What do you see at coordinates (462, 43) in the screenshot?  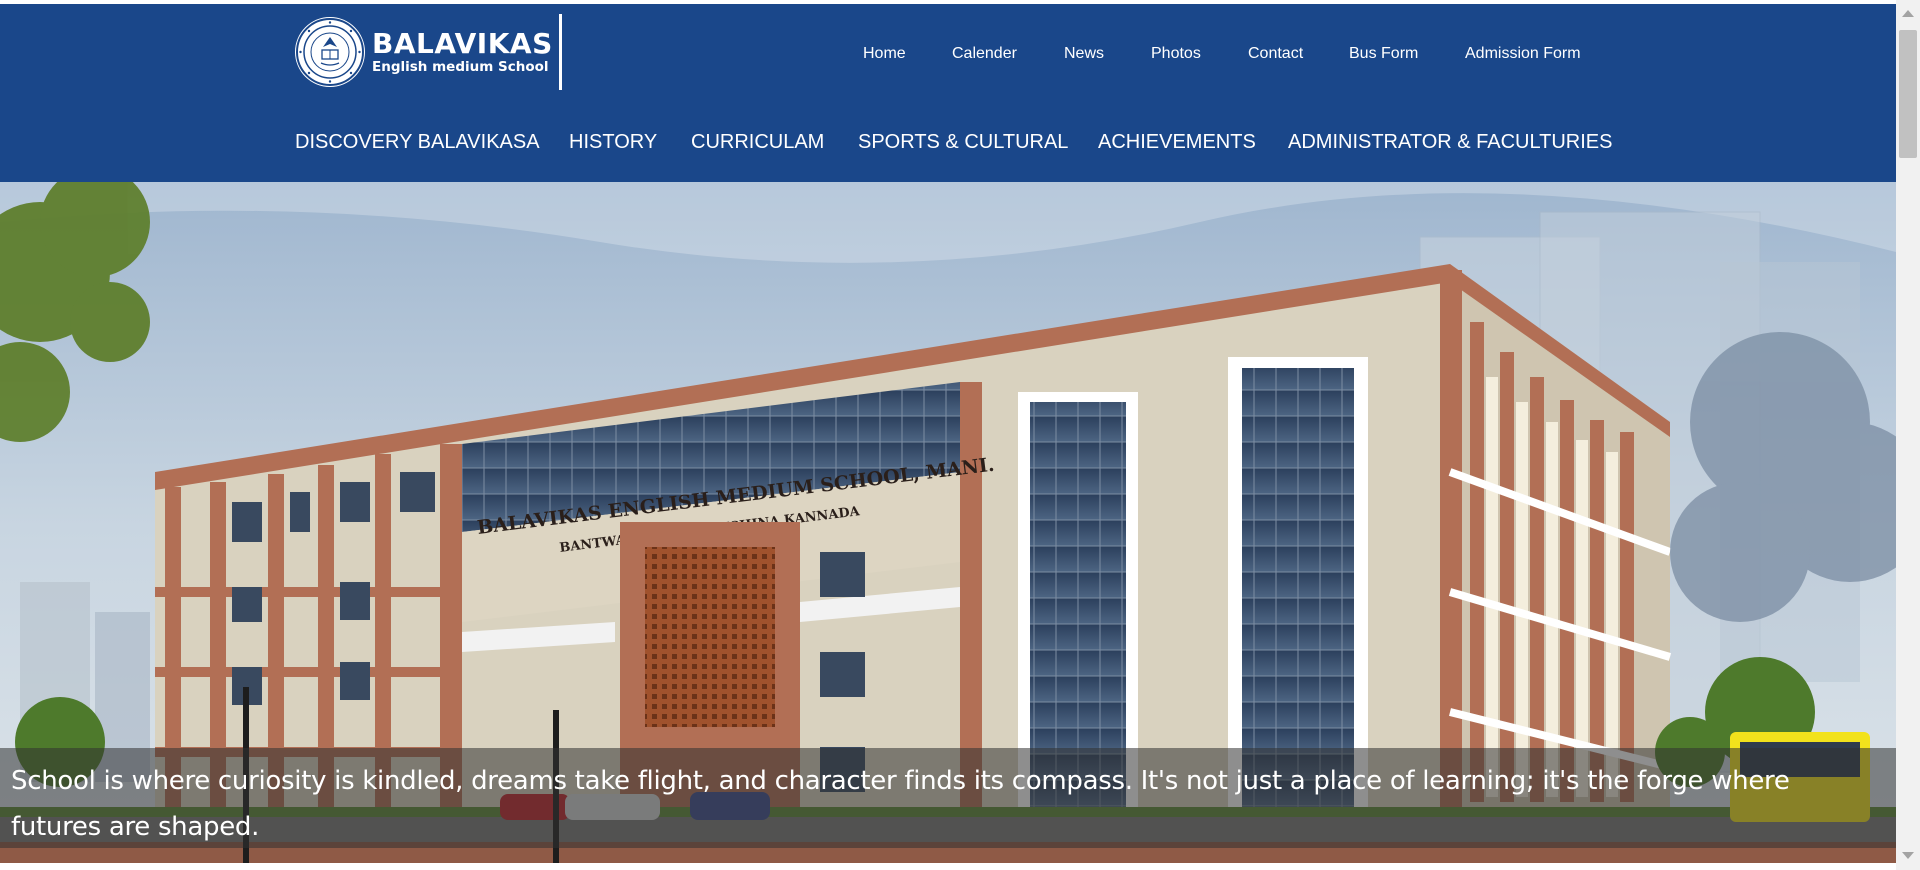 I see `logo-name: BALAVIKAS` at bounding box center [462, 43].